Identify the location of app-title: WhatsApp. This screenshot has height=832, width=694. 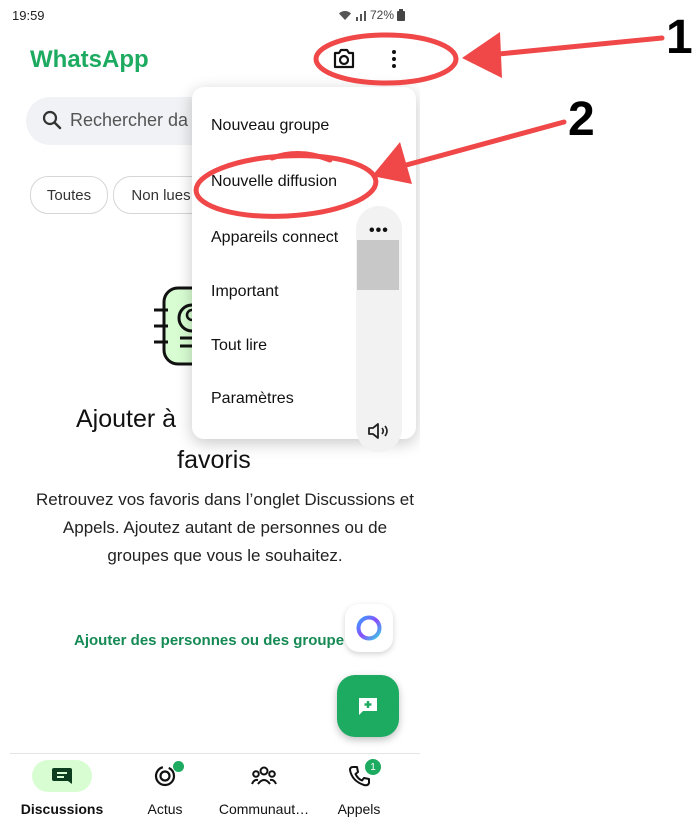
(89, 59).